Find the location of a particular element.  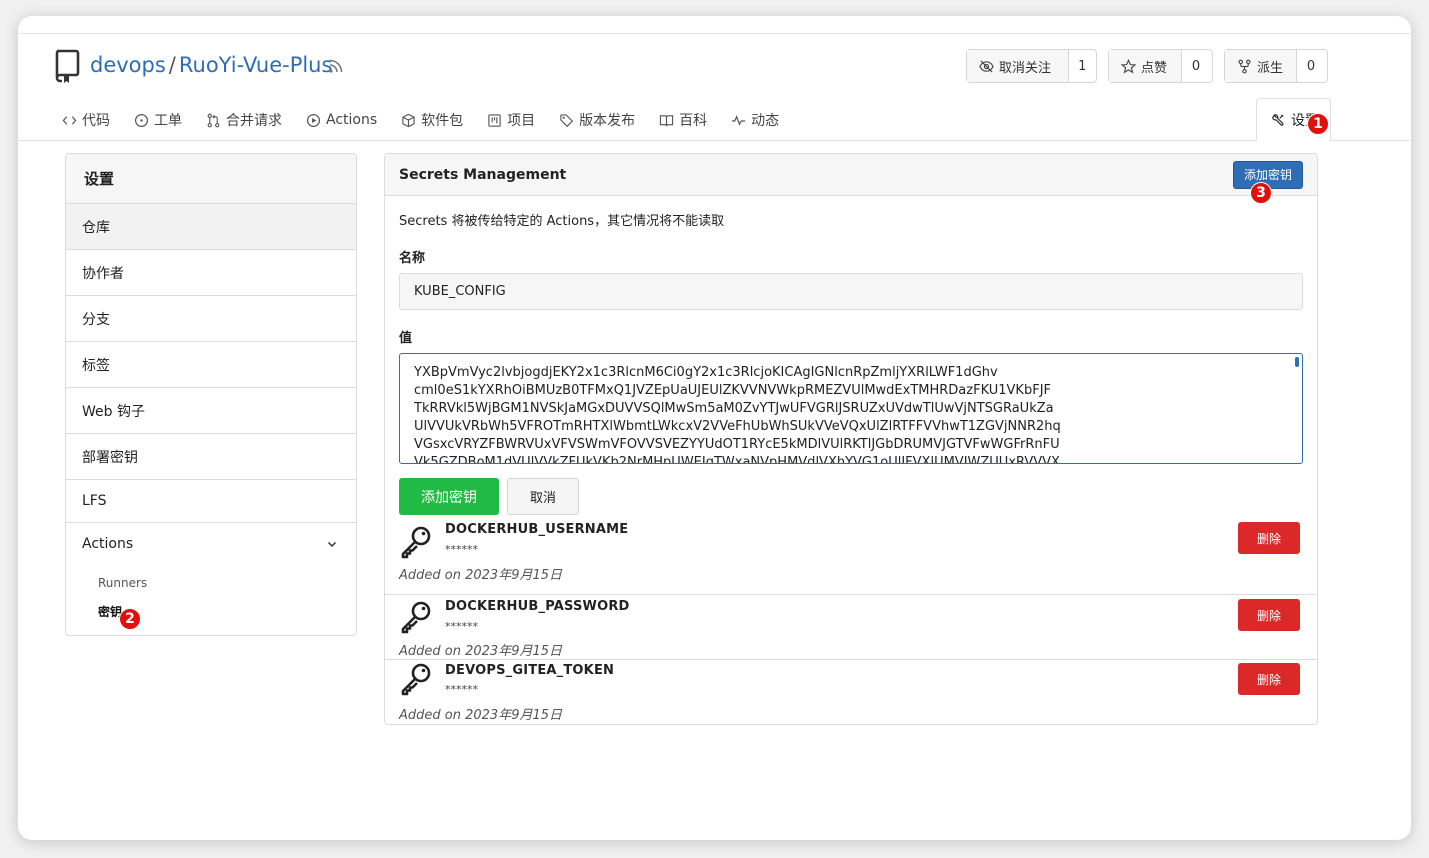

top-divider is located at coordinates (714, 33).